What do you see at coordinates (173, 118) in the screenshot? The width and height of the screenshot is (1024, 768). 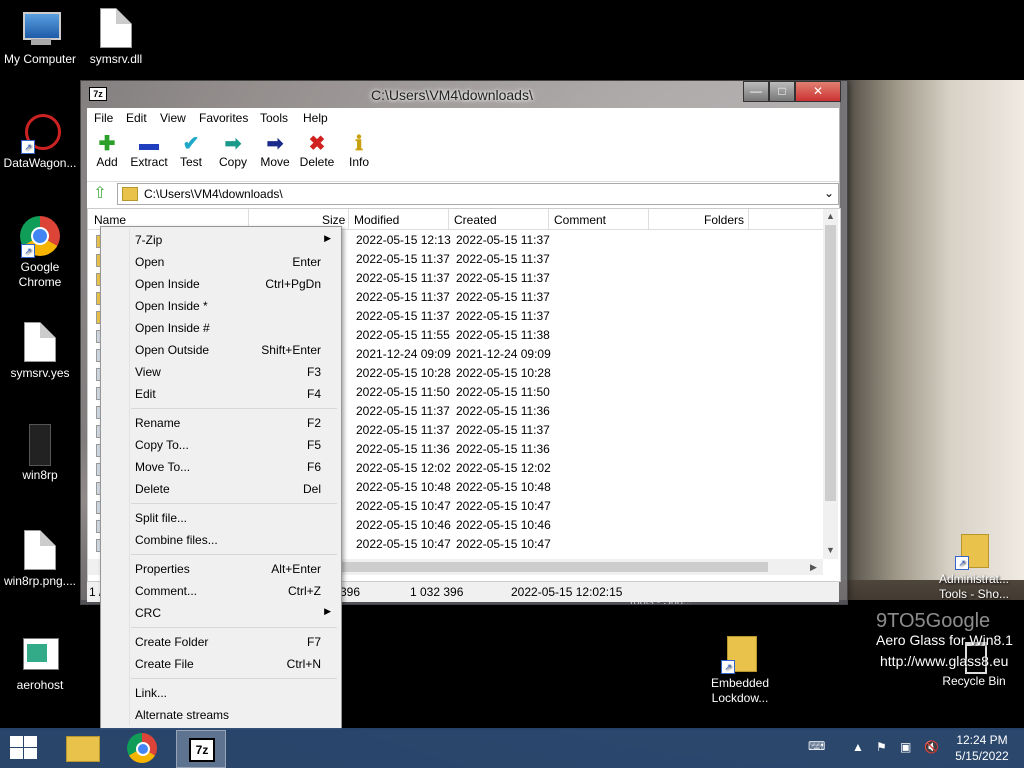 I see `menu-view: View` at bounding box center [173, 118].